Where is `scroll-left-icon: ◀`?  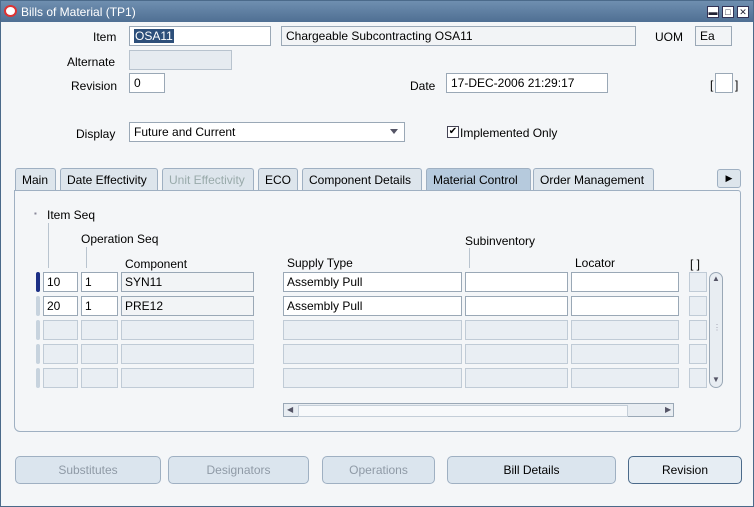 scroll-left-icon: ◀ is located at coordinates (290, 410).